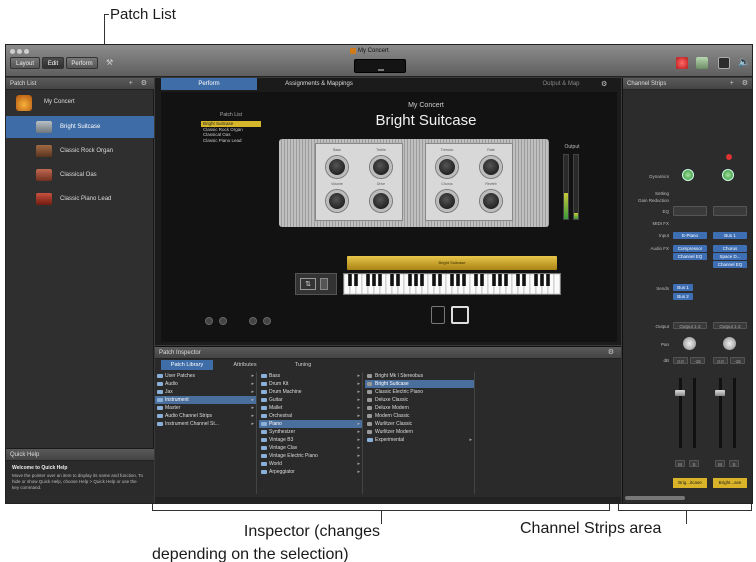  Describe the element at coordinates (702, 63) in the screenshot. I see `master-mute-icon` at that location.